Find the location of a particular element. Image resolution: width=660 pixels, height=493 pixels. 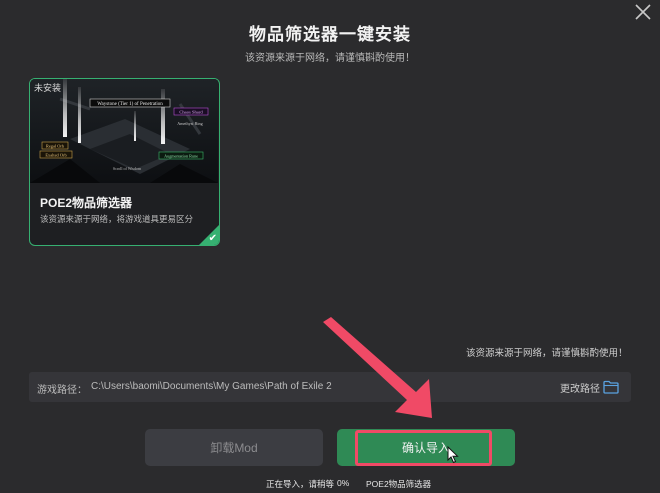

risk-notice: 该资源来源于网络，请谨慎斟酌使用！ is located at coordinates (547, 353).